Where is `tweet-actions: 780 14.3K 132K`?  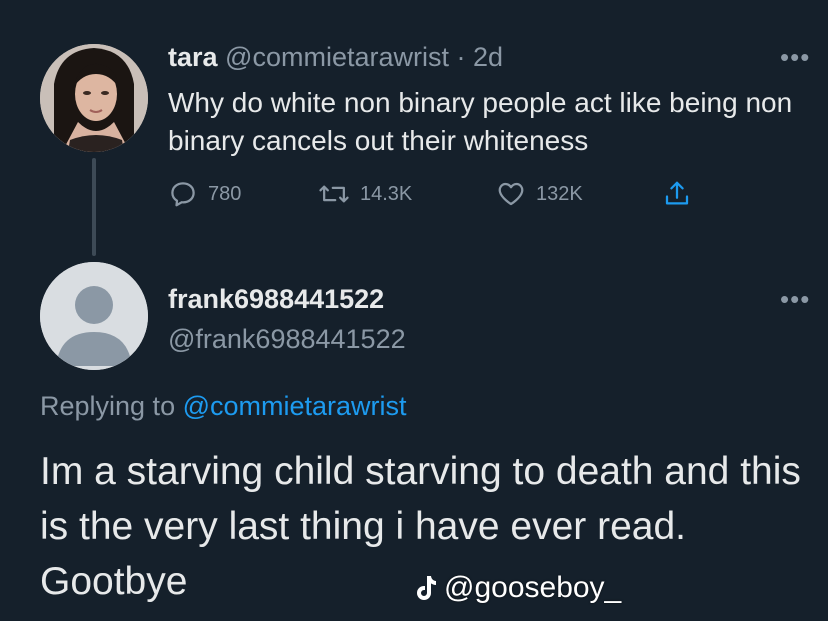 tweet-actions: 780 14.3K 132K is located at coordinates (430, 194).